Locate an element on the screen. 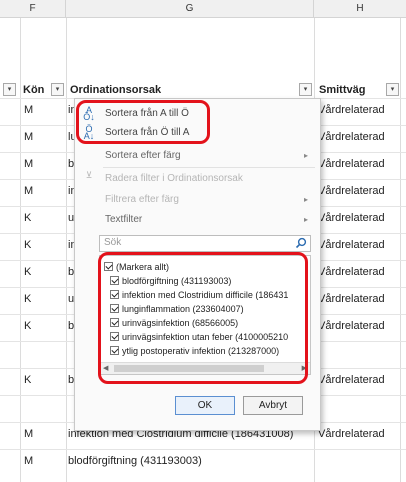  cell-smittvag is located at coordinates (317, 461).